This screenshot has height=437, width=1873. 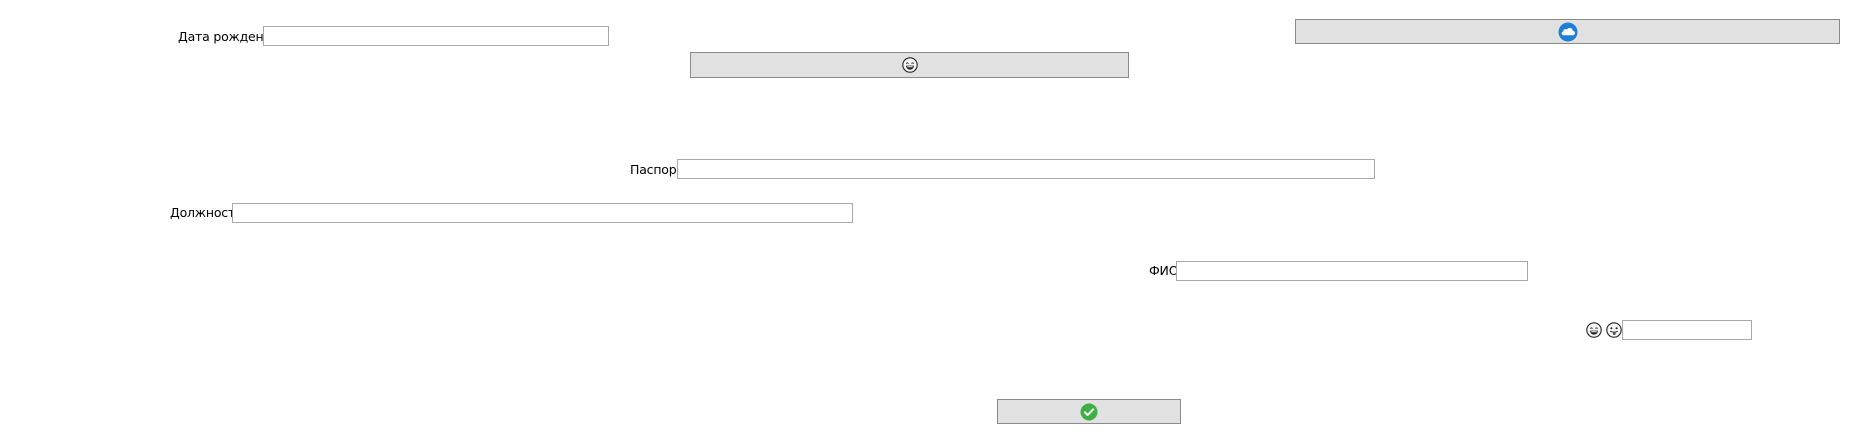 What do you see at coordinates (1026, 169) in the screenshot?
I see `passport-field` at bounding box center [1026, 169].